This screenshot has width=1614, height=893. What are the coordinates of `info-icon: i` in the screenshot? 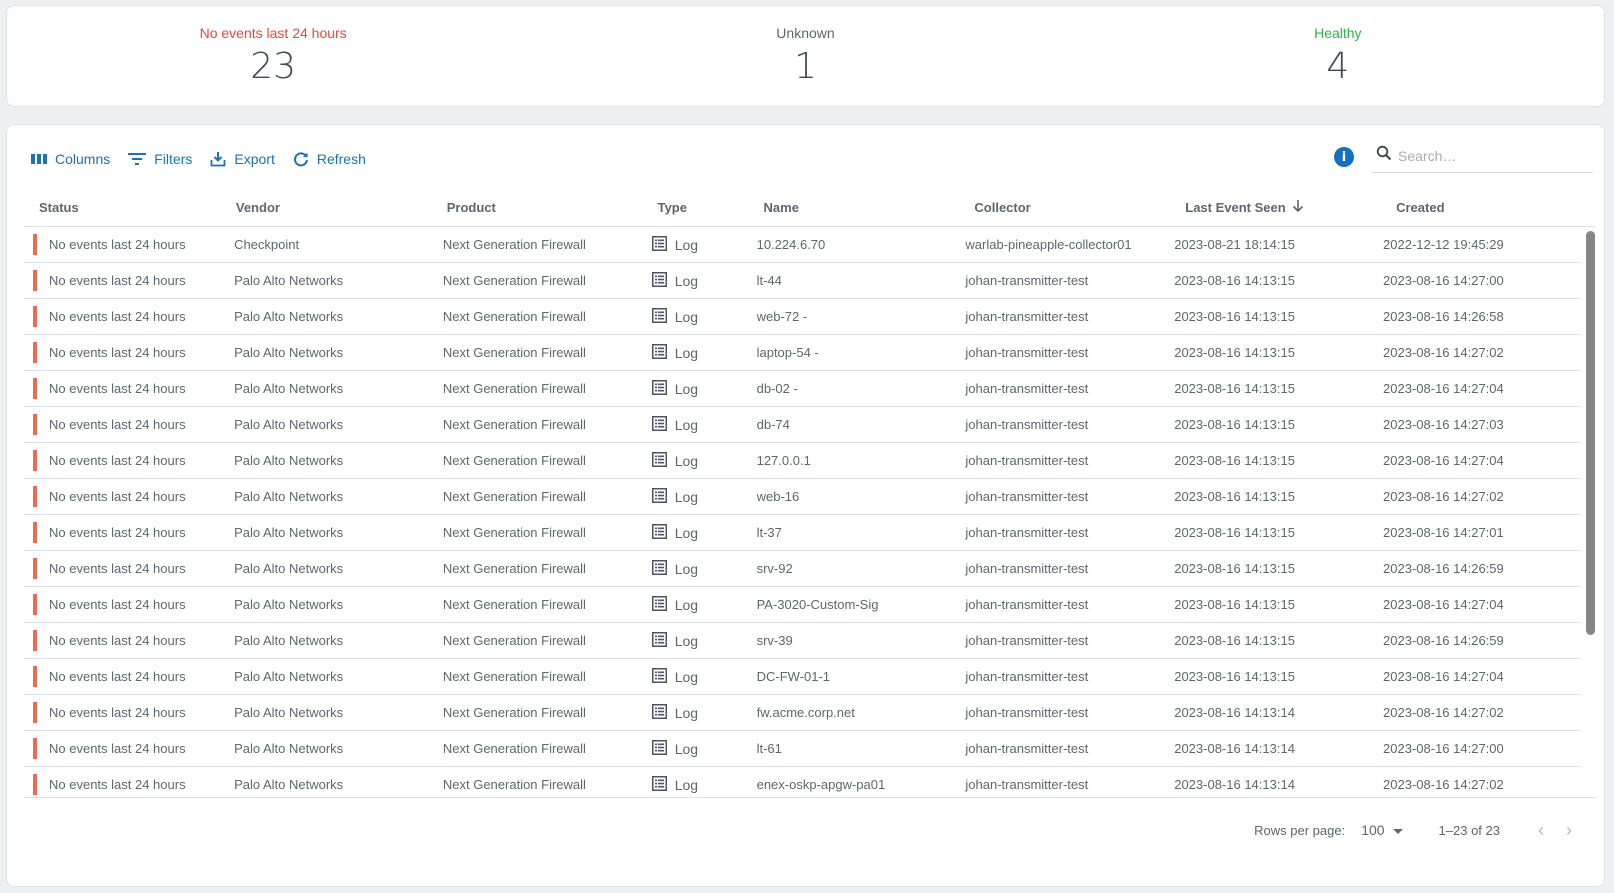 It's located at (1344, 157).